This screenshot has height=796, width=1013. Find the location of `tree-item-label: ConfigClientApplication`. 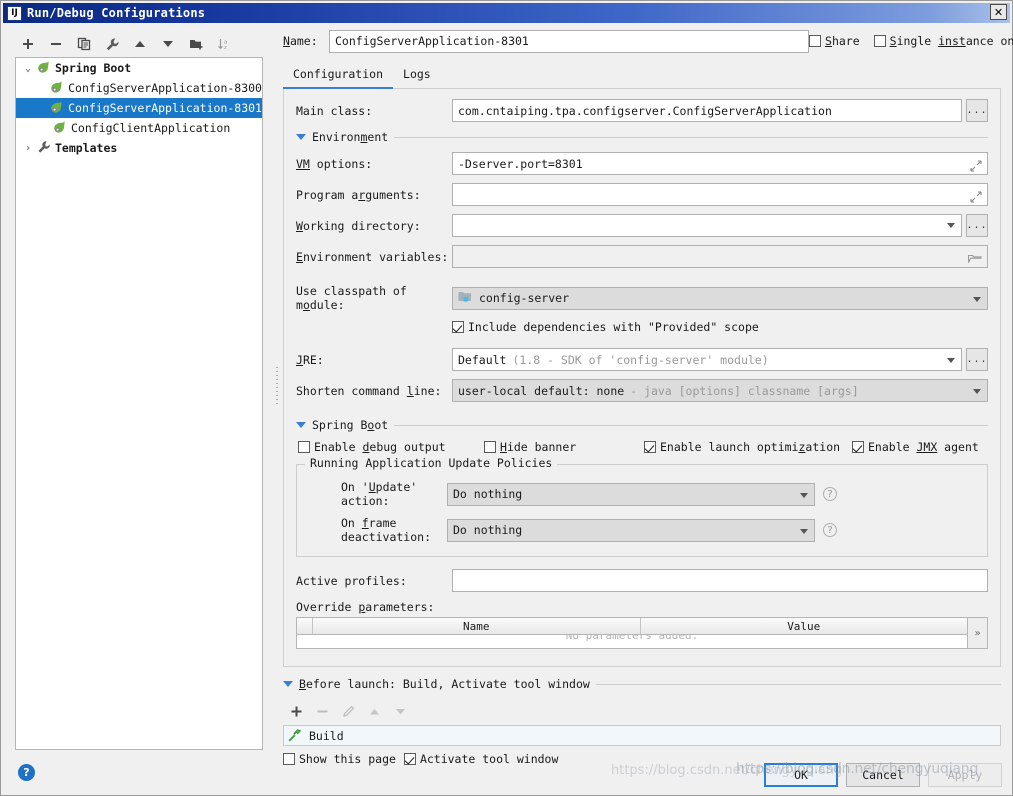

tree-item-label: ConfigClientApplication is located at coordinates (151, 128).